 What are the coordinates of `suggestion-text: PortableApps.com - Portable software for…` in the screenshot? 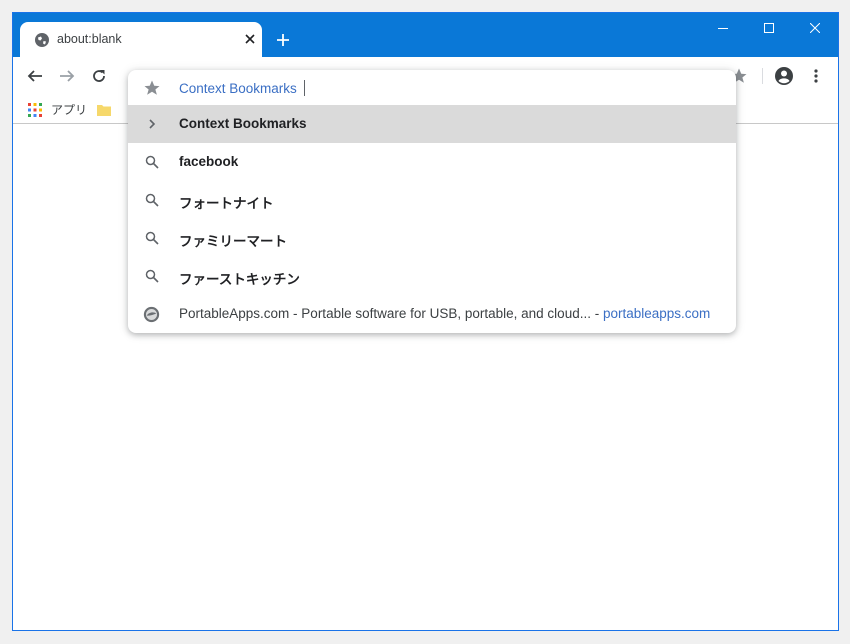 It's located at (445, 313).